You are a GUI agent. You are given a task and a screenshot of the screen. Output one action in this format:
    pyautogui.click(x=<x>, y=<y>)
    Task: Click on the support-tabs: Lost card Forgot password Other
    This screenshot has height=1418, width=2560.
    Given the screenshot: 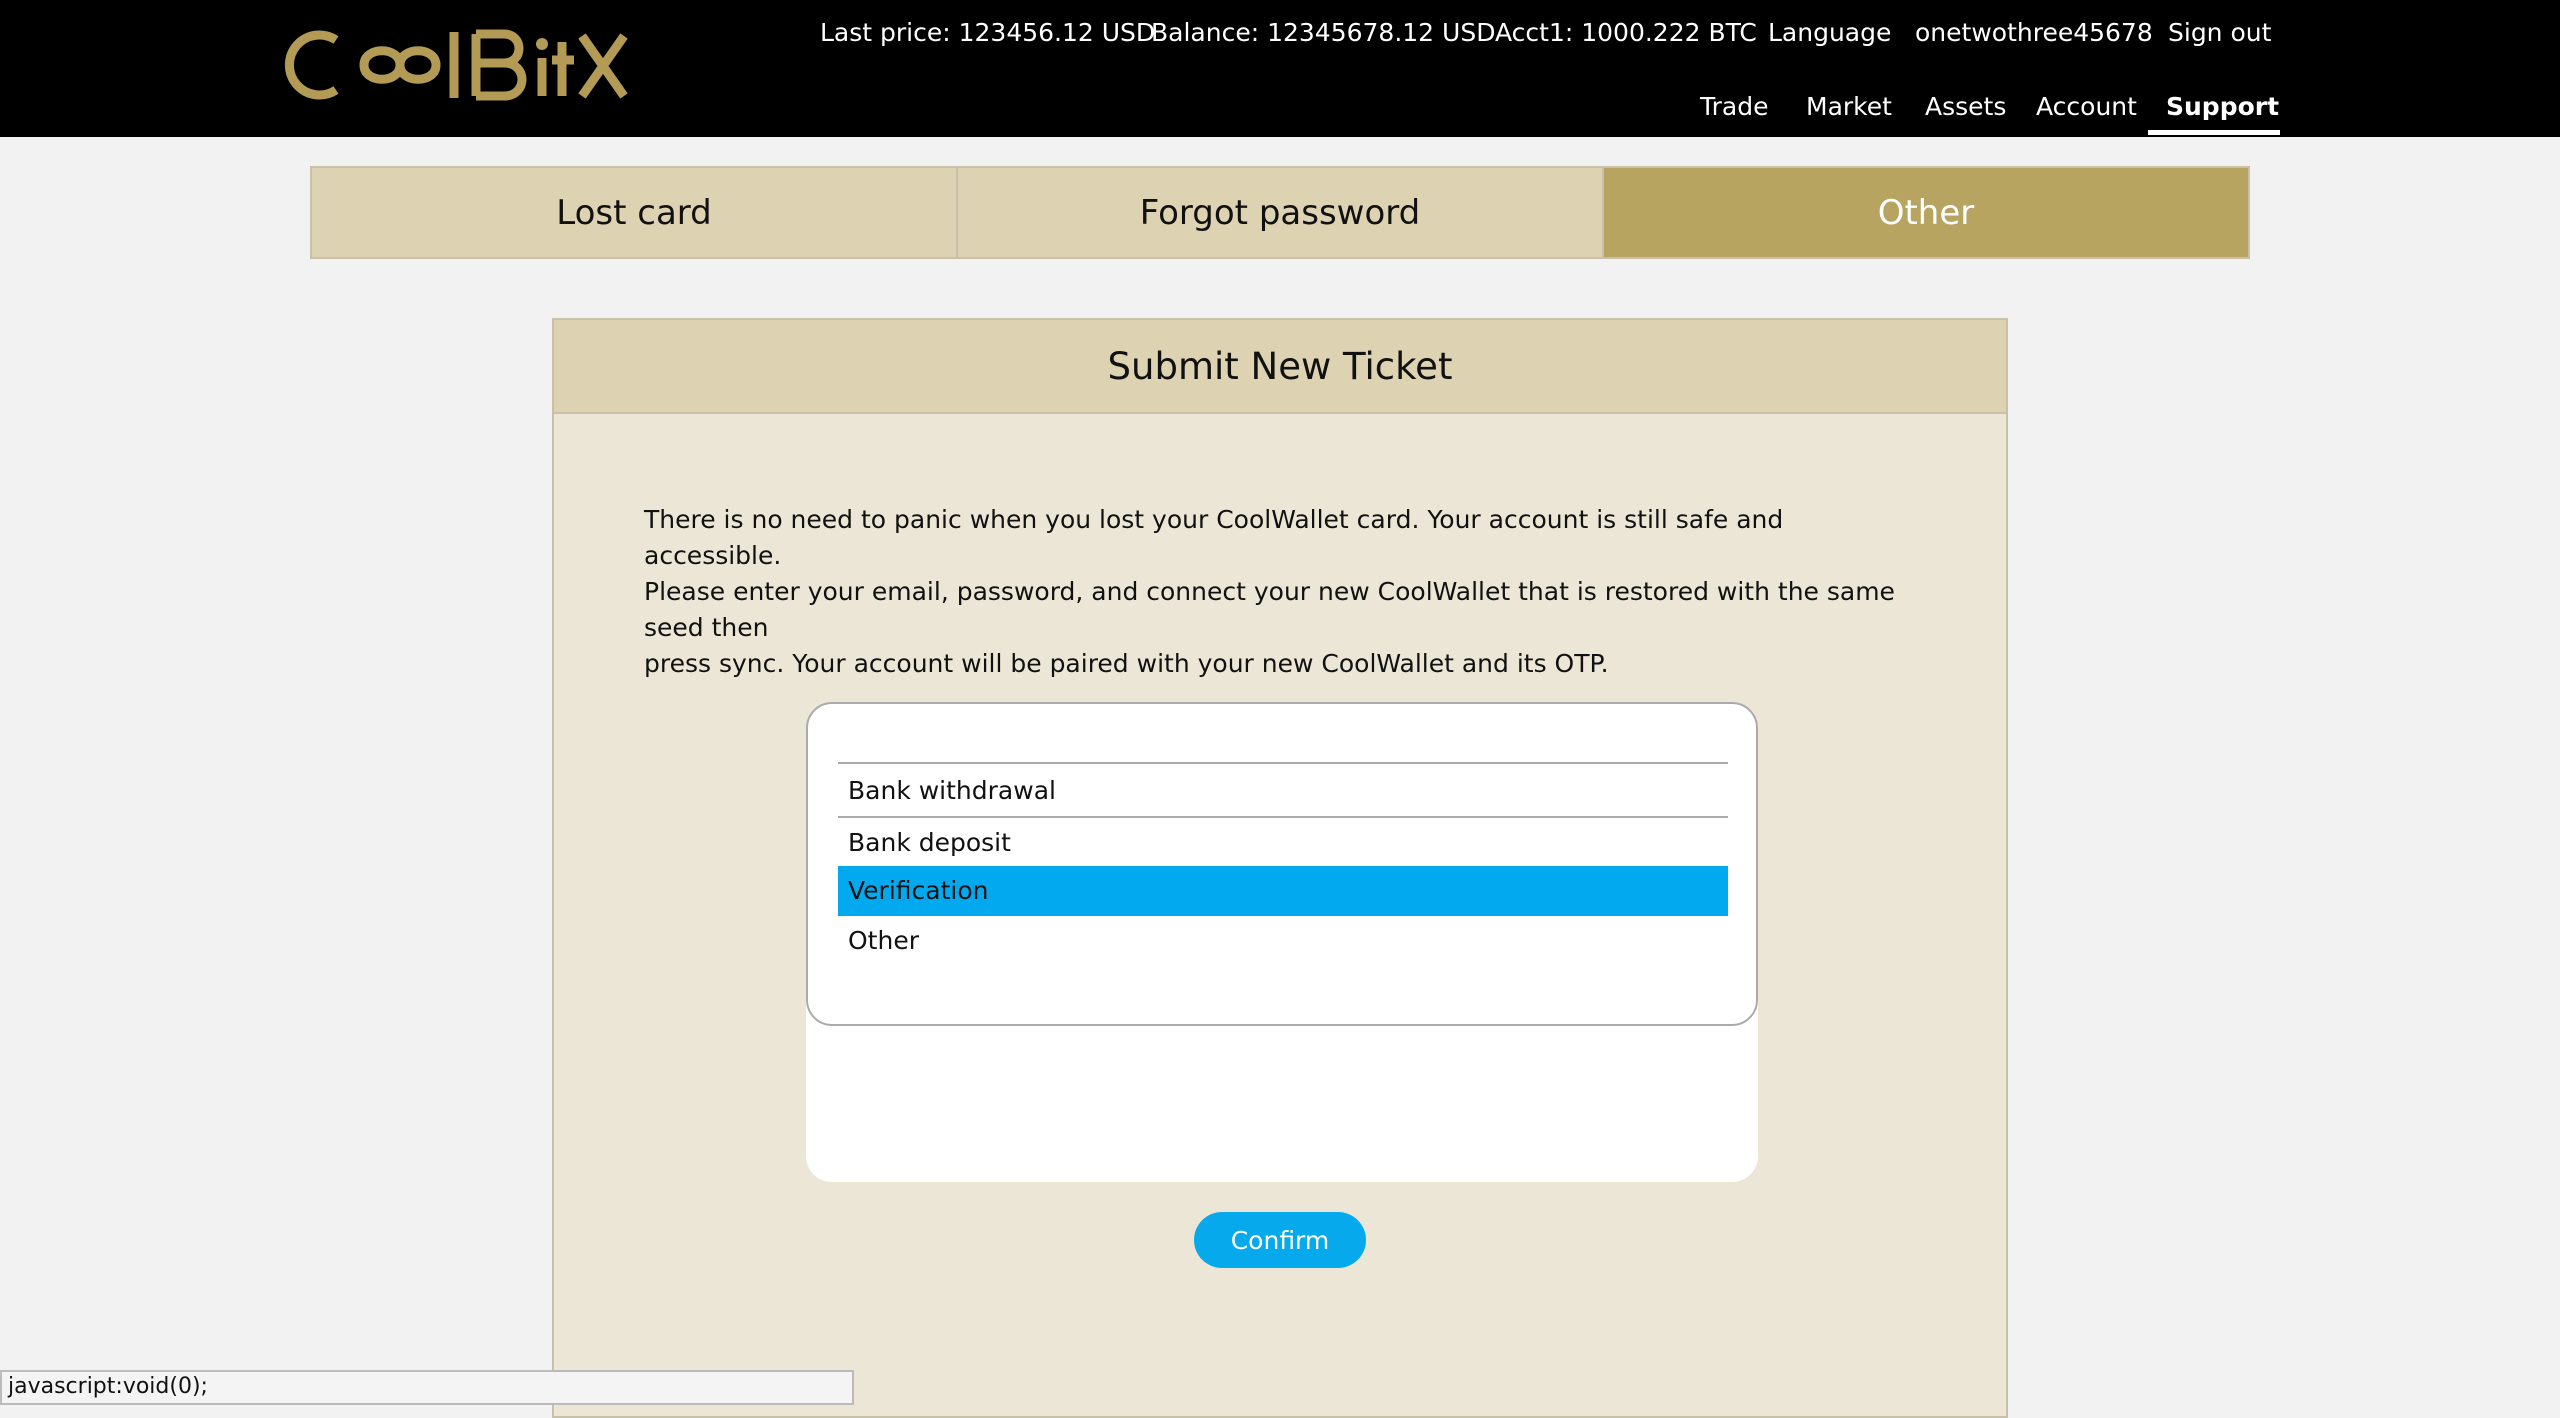 What is the action you would take?
    pyautogui.click(x=1280, y=212)
    